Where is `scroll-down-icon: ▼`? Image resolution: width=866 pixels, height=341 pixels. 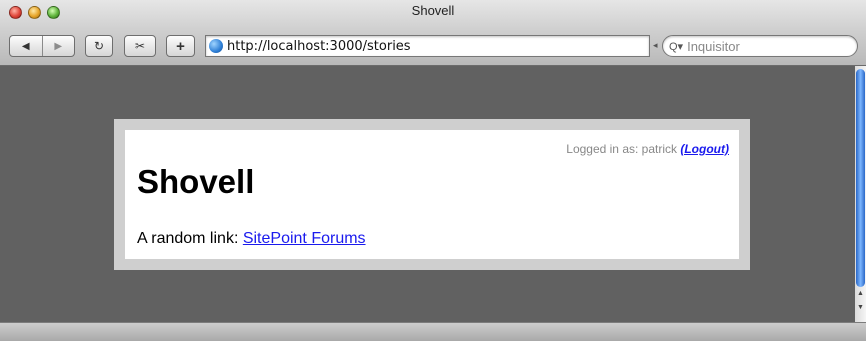 scroll-down-icon: ▼ is located at coordinates (860, 307).